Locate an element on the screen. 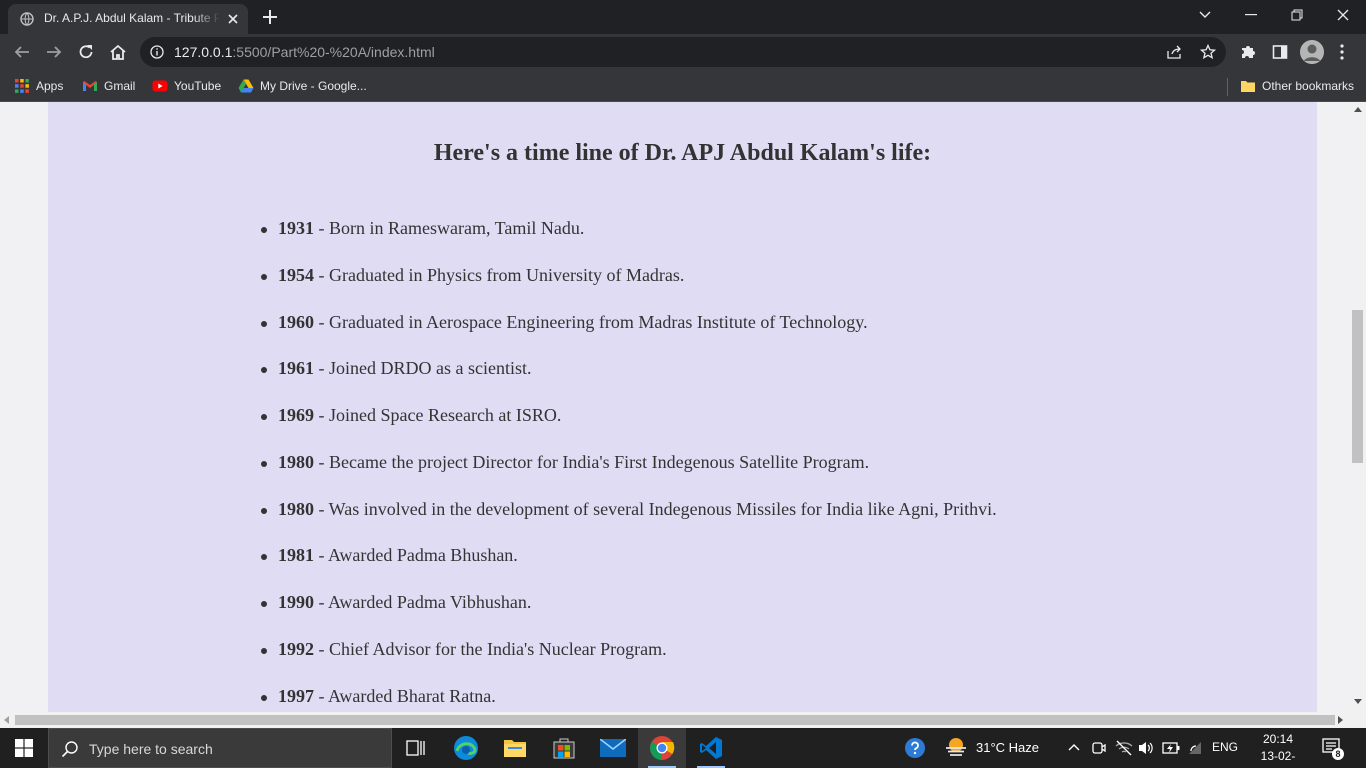  url-text: 127.0.0.1:5500/Part%20-%20A/index.html is located at coordinates (304, 52).